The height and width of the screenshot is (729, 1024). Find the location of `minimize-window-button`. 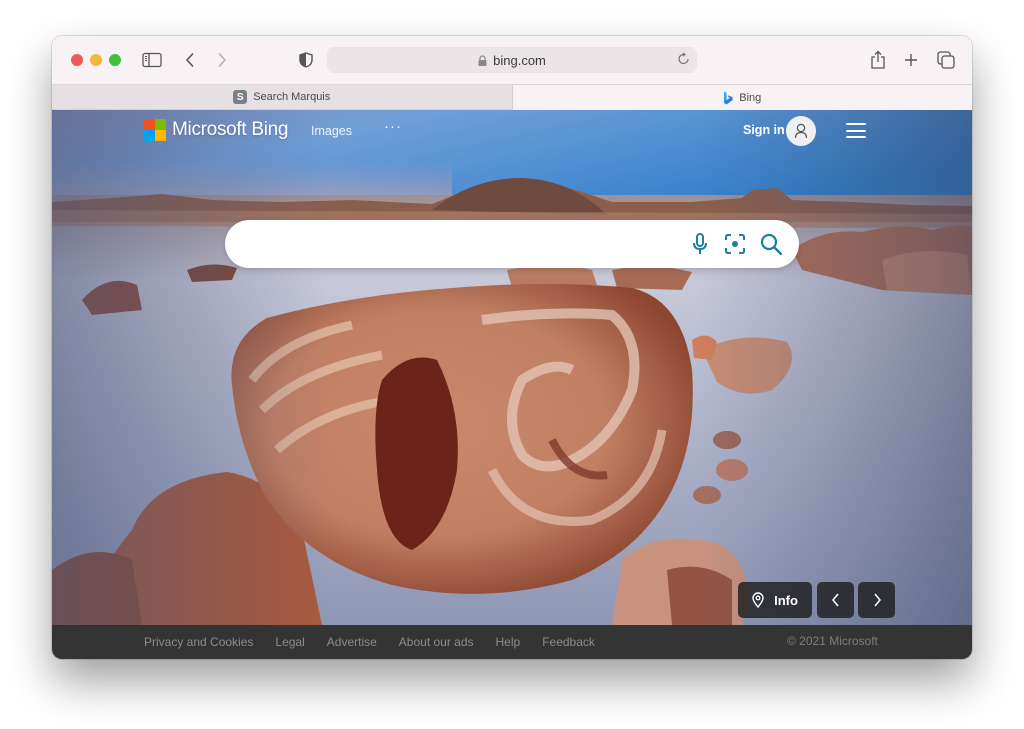

minimize-window-button is located at coordinates (96, 60).